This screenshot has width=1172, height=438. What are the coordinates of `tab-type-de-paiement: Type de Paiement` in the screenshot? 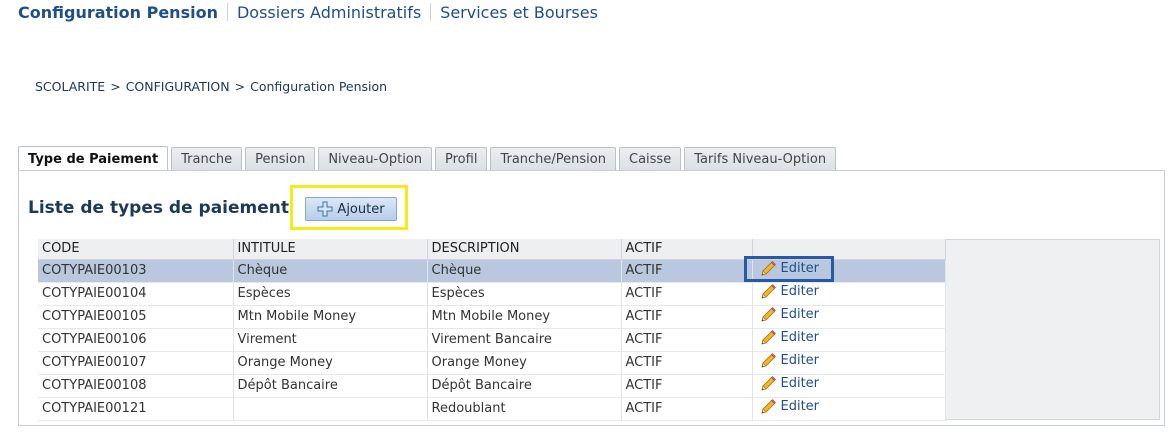 It's located at (93, 159).